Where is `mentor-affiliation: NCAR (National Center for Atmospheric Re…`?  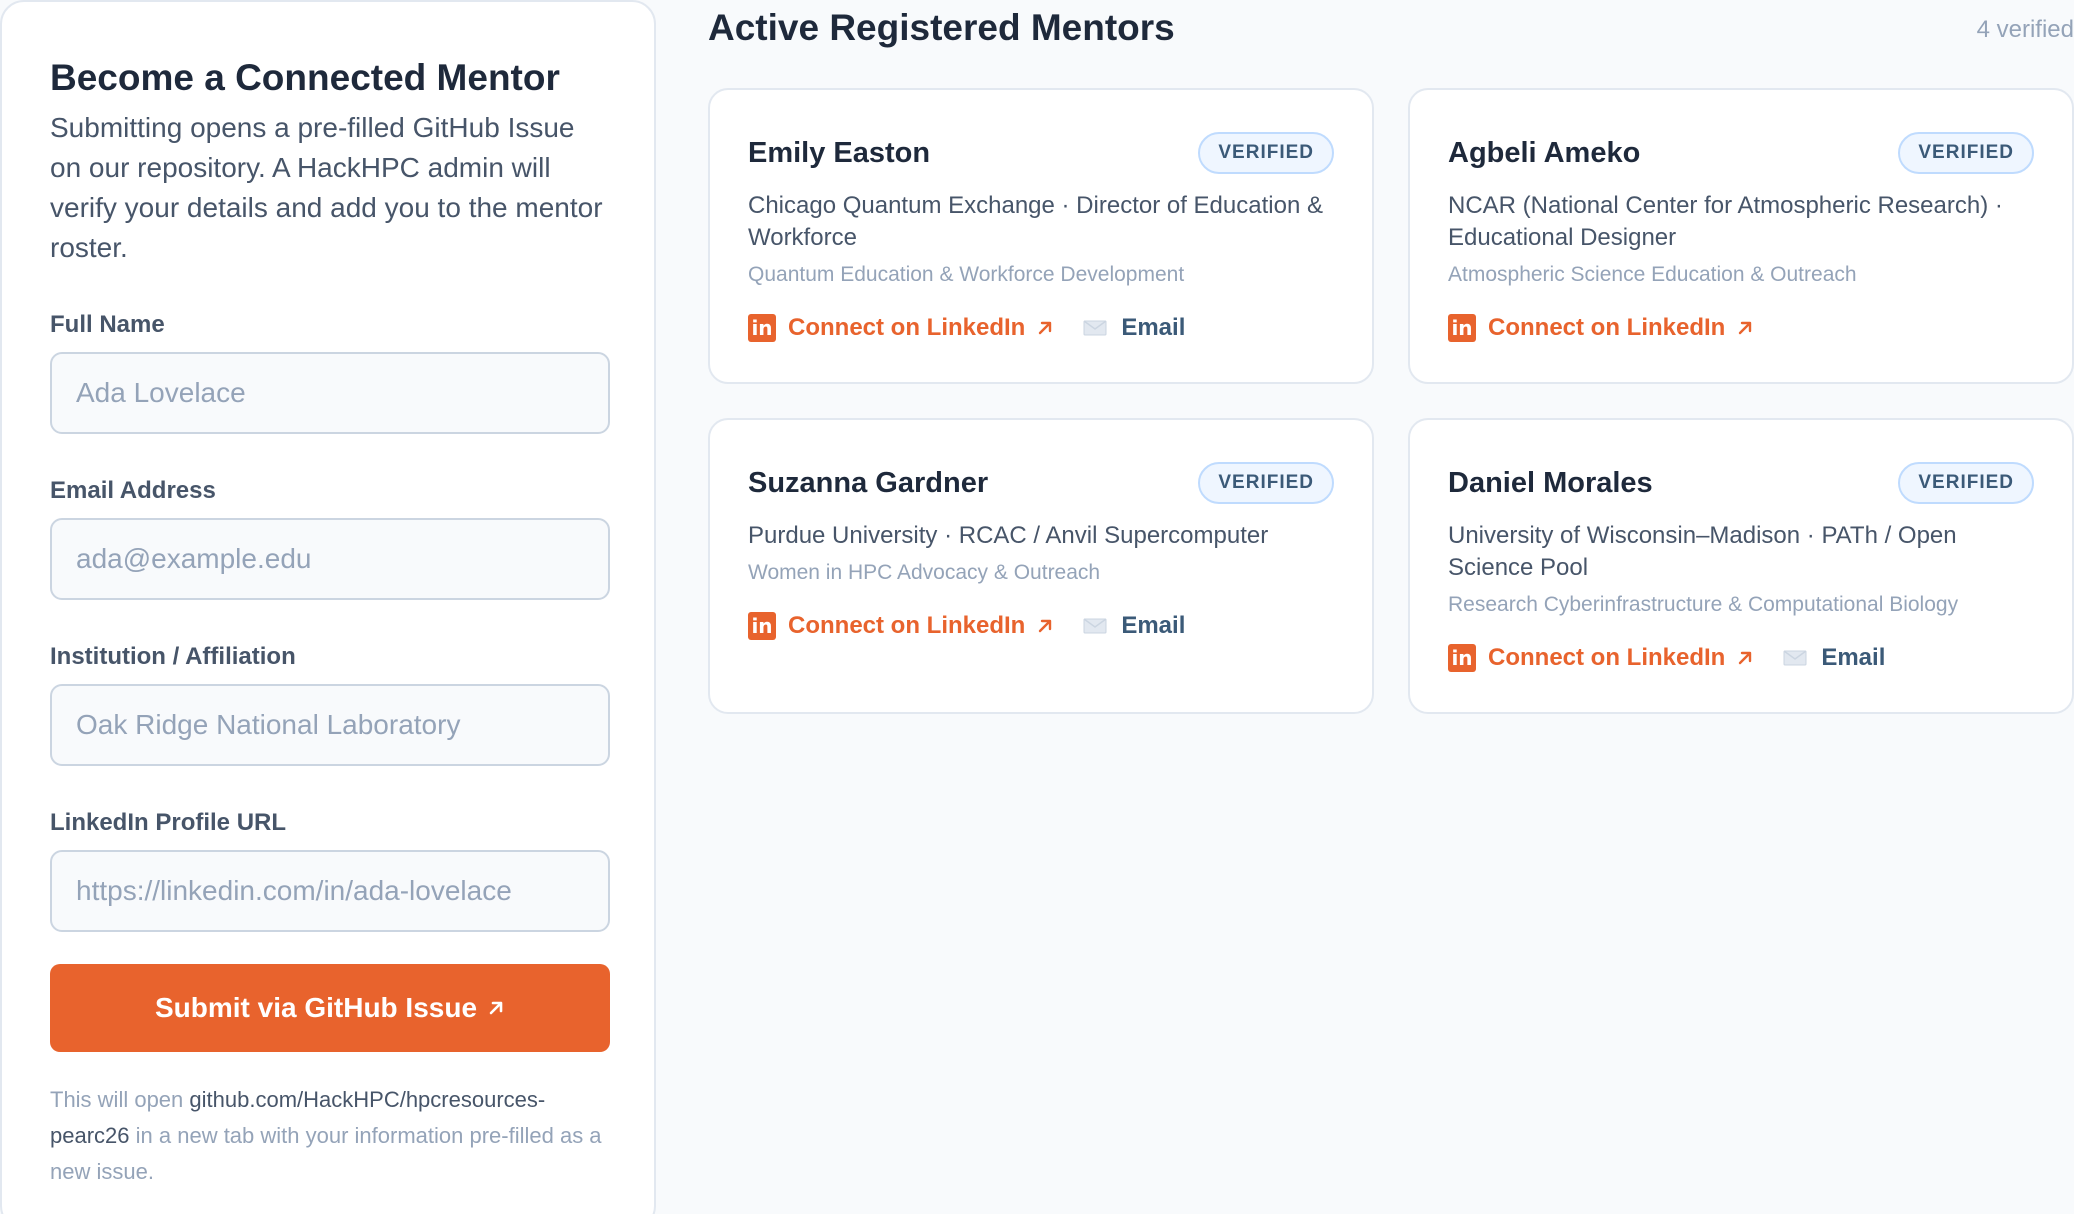
mentor-affiliation: NCAR (National Center for Atmospheric Re… is located at coordinates (1725, 221).